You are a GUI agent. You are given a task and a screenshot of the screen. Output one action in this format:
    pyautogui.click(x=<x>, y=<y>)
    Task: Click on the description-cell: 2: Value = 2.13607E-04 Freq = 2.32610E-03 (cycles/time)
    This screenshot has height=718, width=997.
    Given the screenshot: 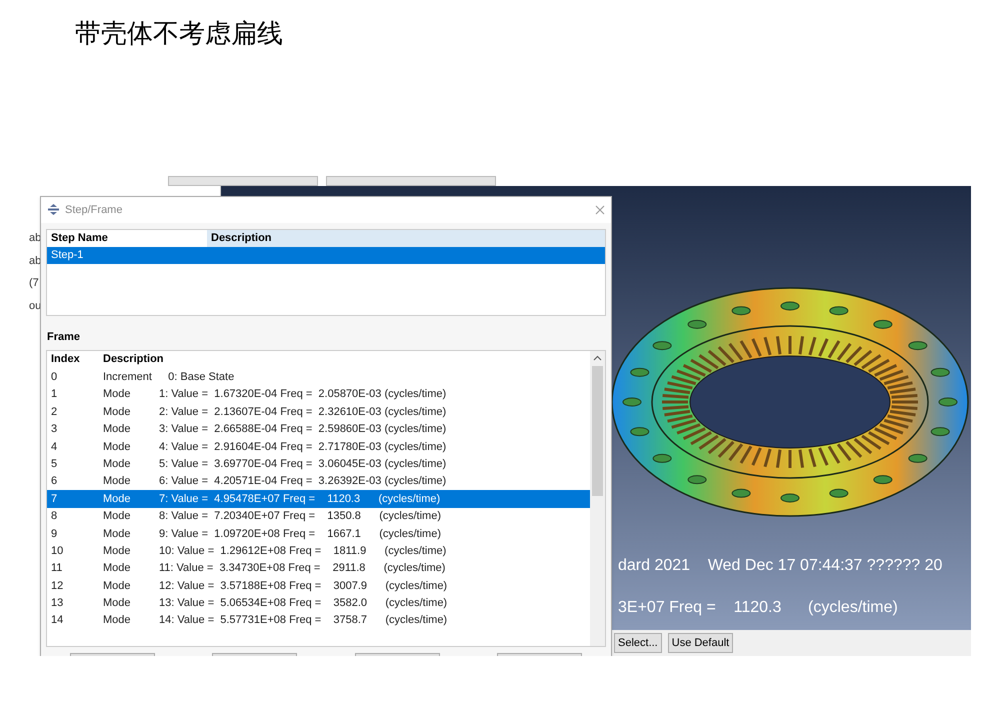 What is the action you would take?
    pyautogui.click(x=302, y=412)
    